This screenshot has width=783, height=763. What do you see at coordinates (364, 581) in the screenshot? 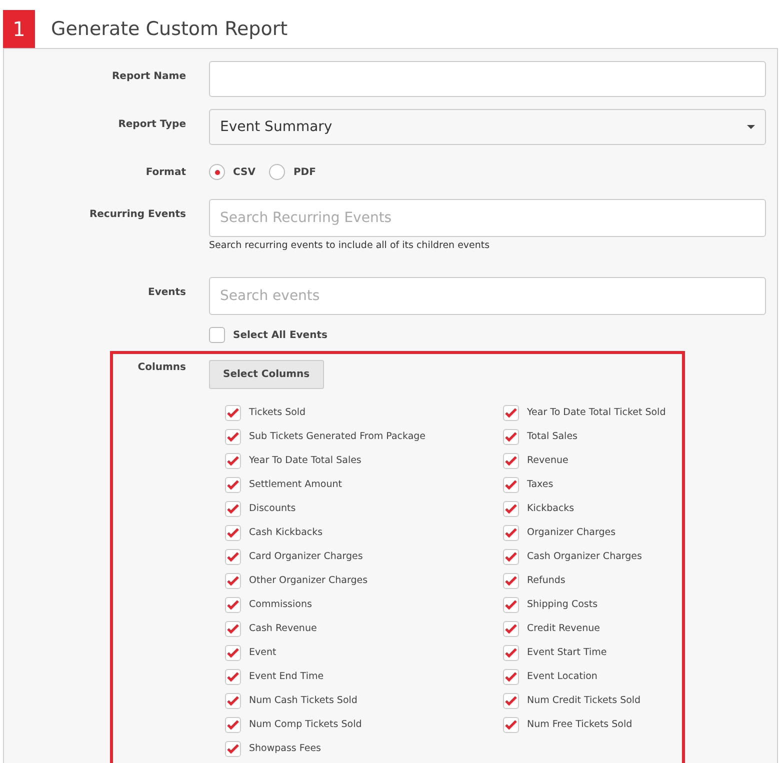
I see `column-checkbox: Other Organizer Charges` at bounding box center [364, 581].